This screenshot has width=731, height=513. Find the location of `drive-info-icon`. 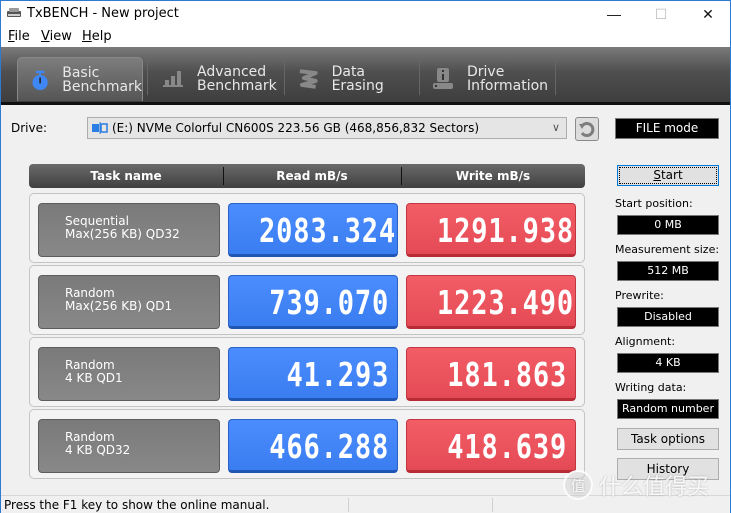

drive-info-icon is located at coordinates (443, 78).